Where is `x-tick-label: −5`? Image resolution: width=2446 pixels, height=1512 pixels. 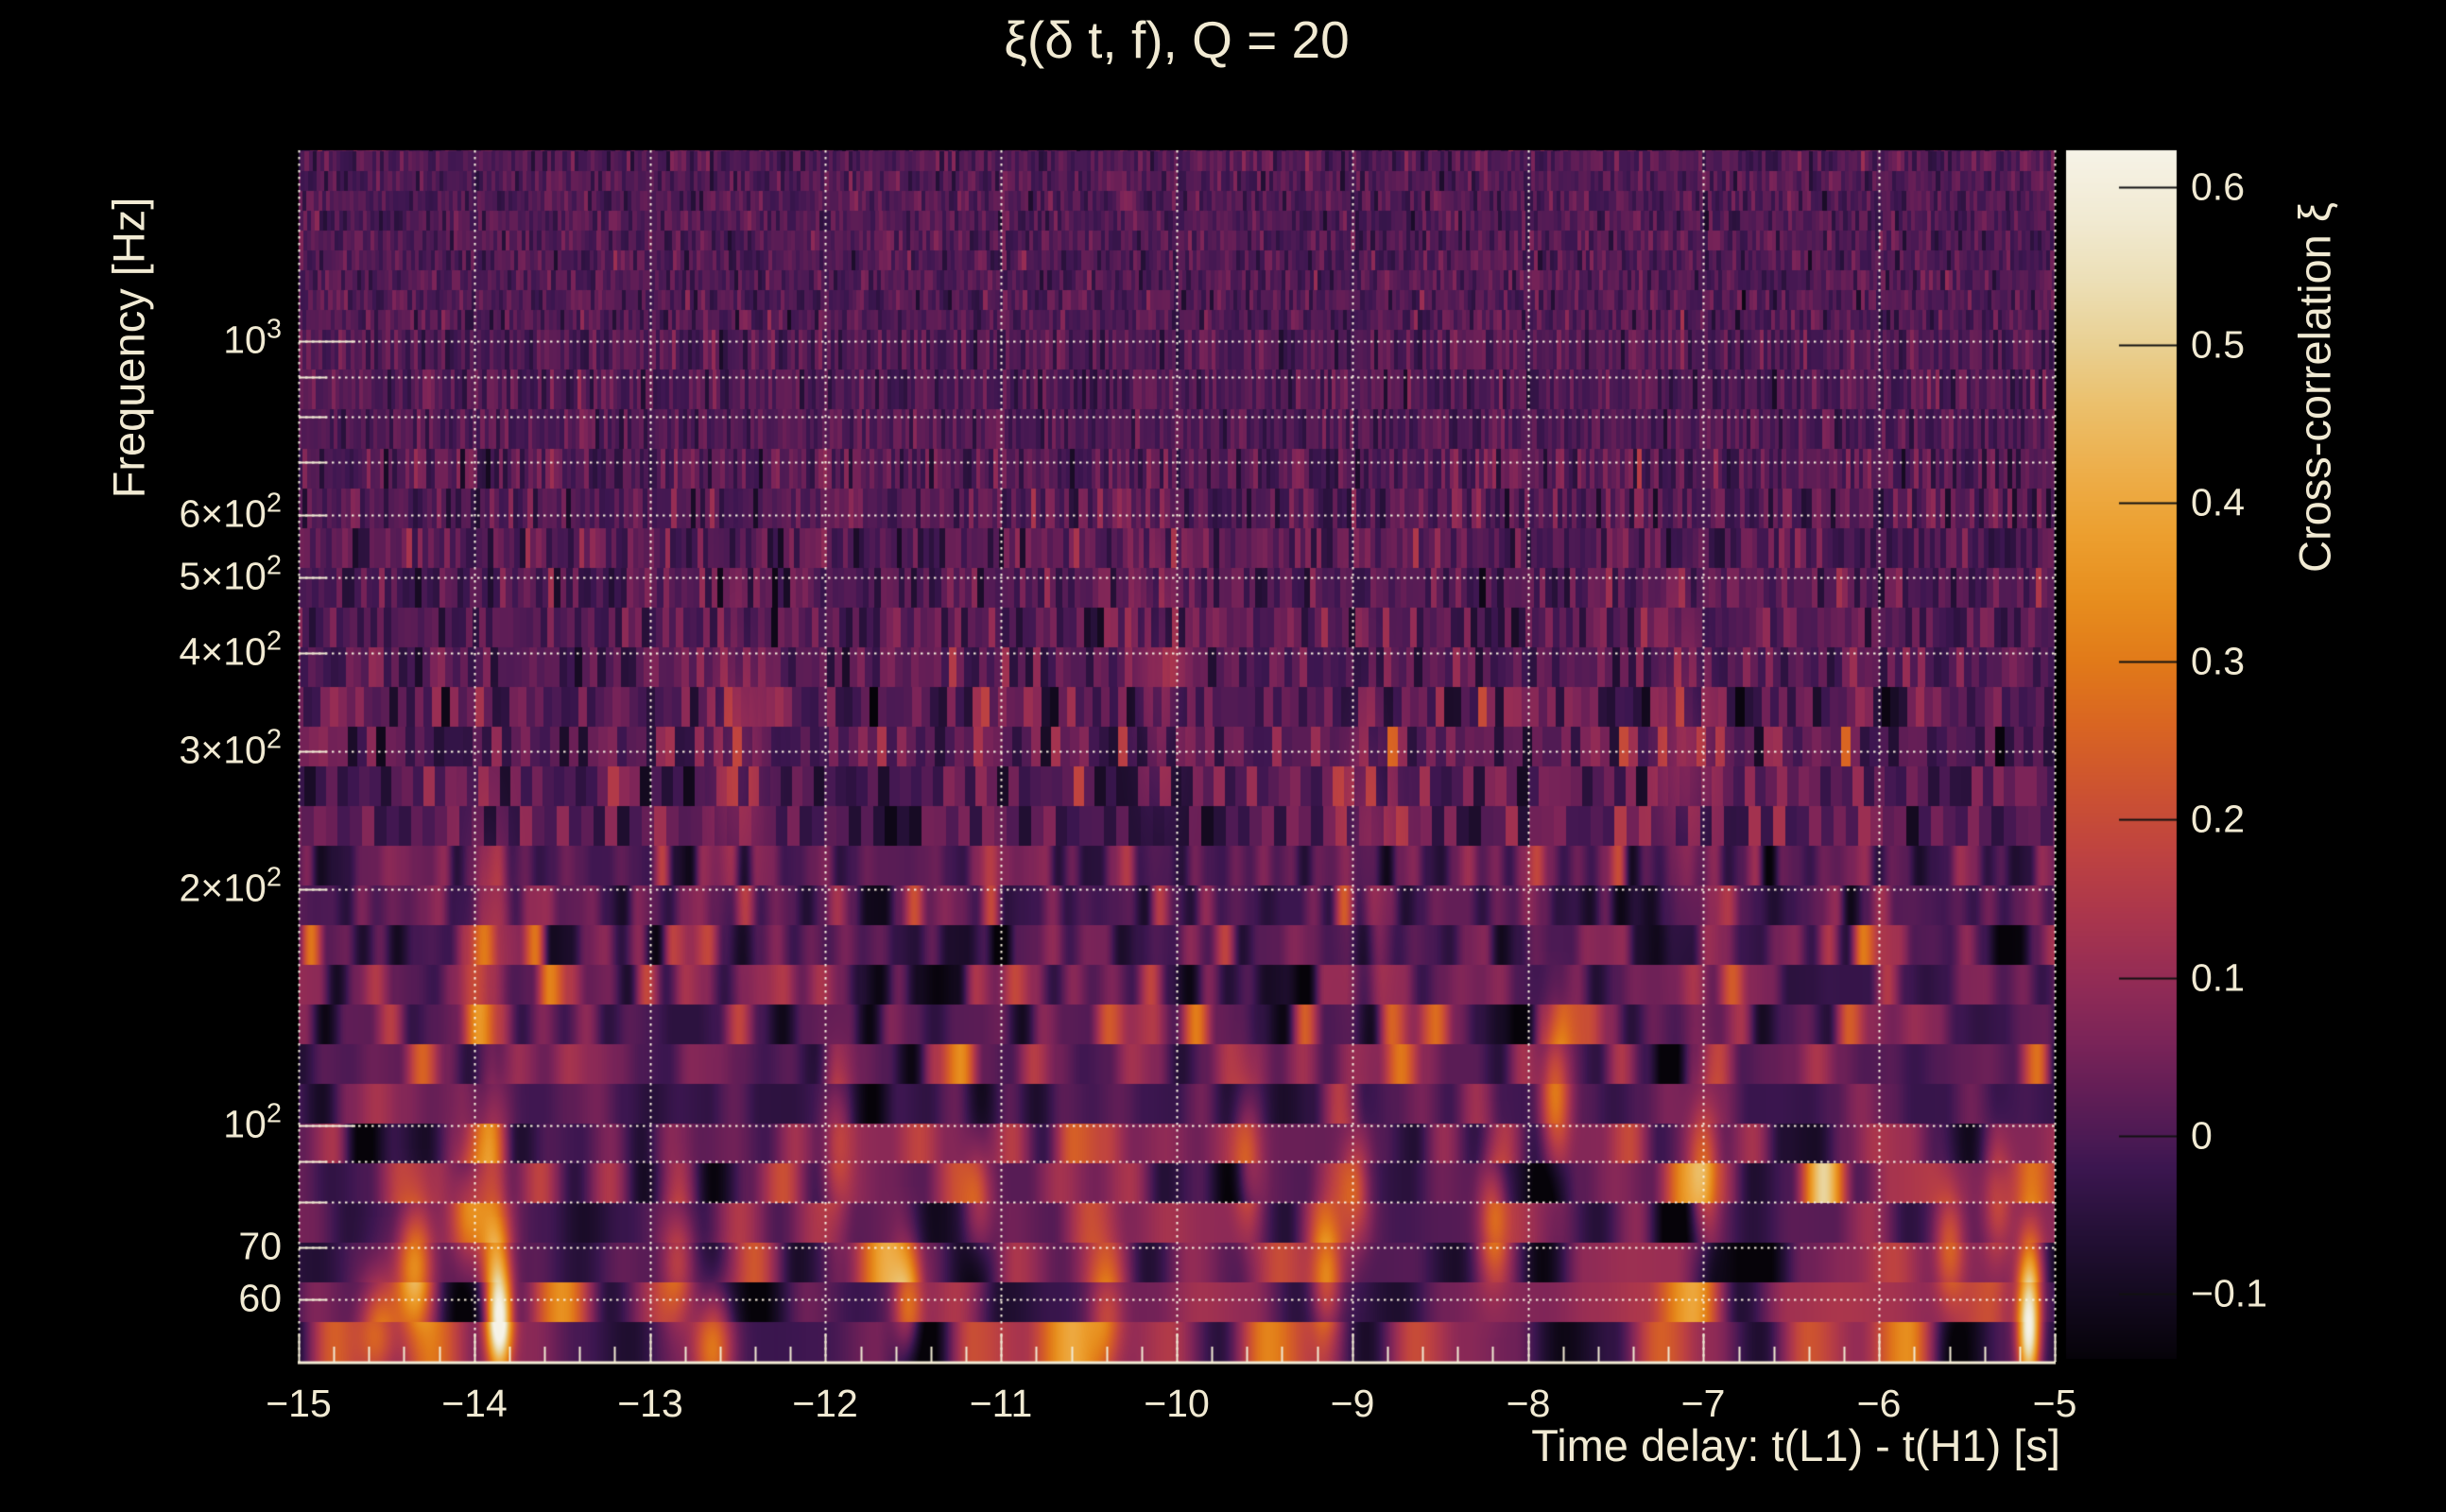 x-tick-label: −5 is located at coordinates (2054, 1403).